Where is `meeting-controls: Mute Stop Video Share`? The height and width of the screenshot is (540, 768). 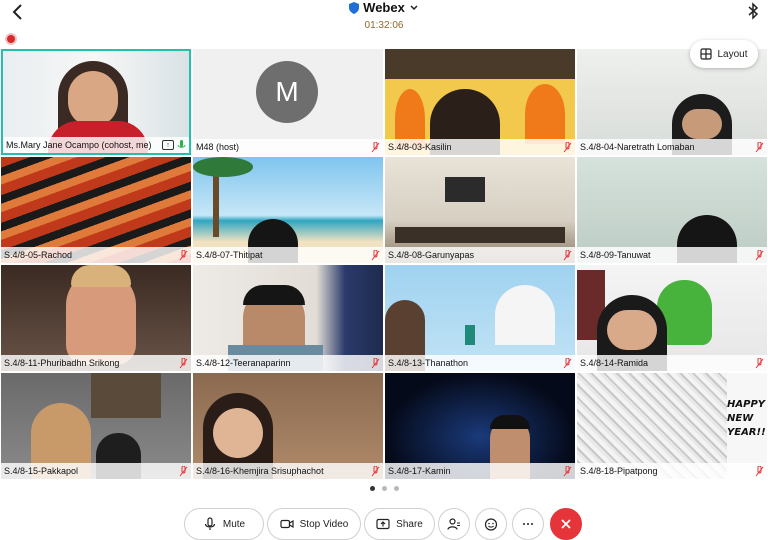
meeting-controls: Mute Stop Video Share is located at coordinates (384, 524).